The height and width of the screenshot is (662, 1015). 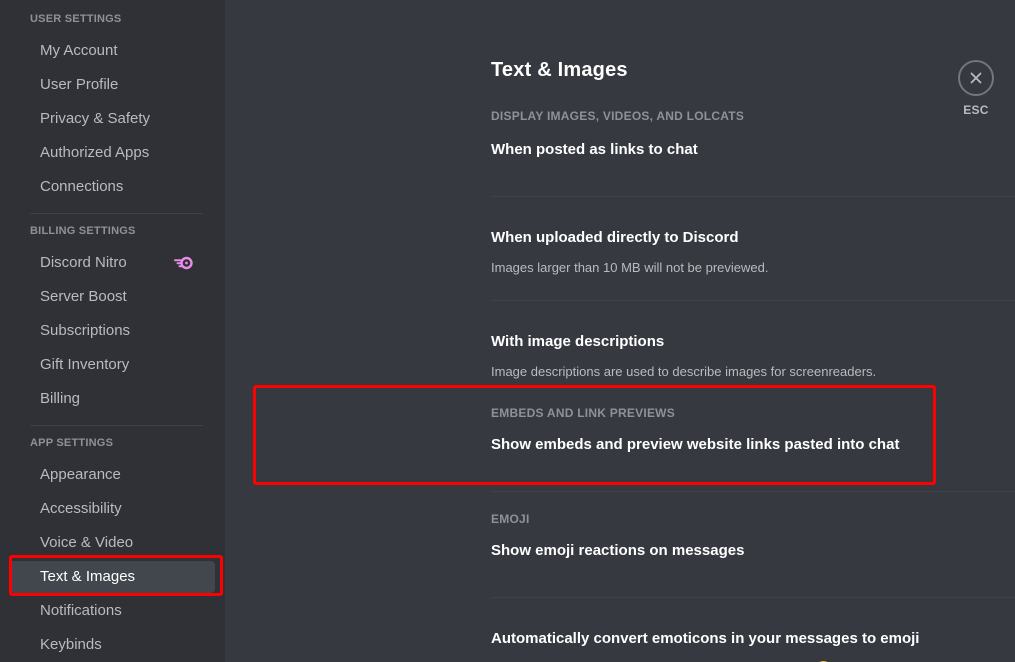 What do you see at coordinates (83, 296) in the screenshot?
I see `sidebar-item-label: Server Boost` at bounding box center [83, 296].